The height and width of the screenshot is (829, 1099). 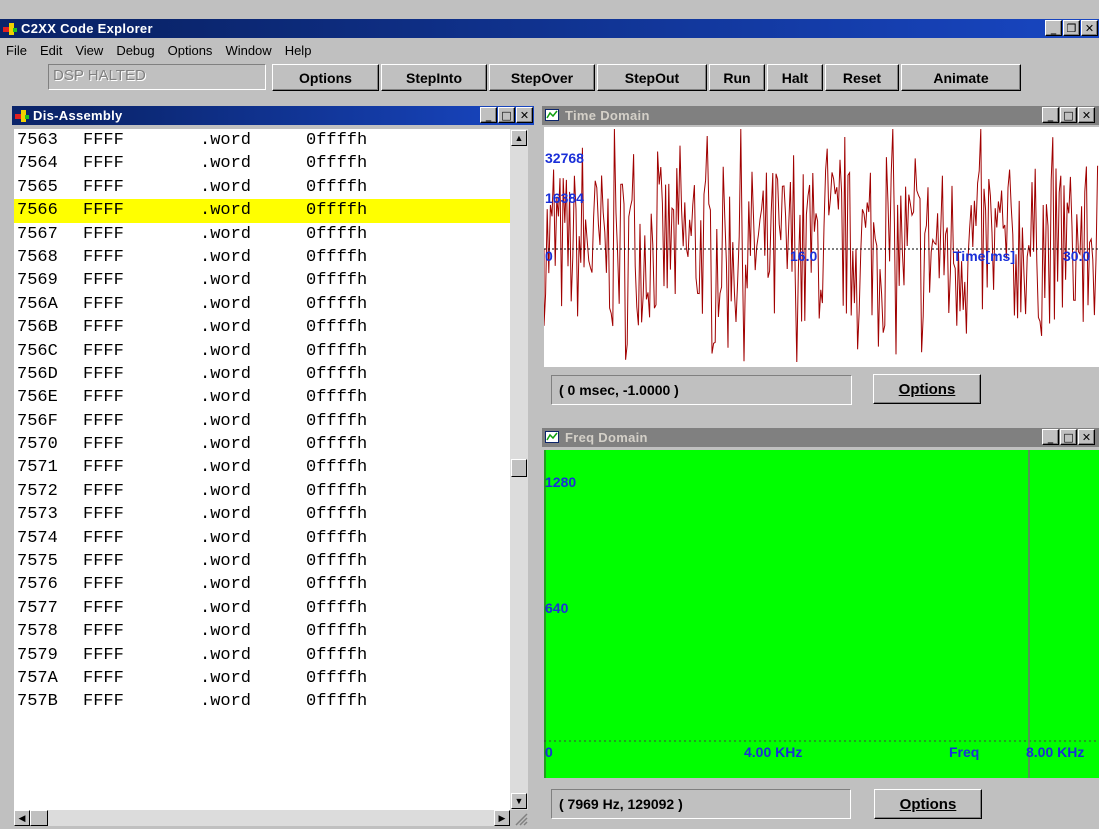 What do you see at coordinates (262, 678) in the screenshot?
I see `code-row: 757A FFFF .word 0ffffh` at bounding box center [262, 678].